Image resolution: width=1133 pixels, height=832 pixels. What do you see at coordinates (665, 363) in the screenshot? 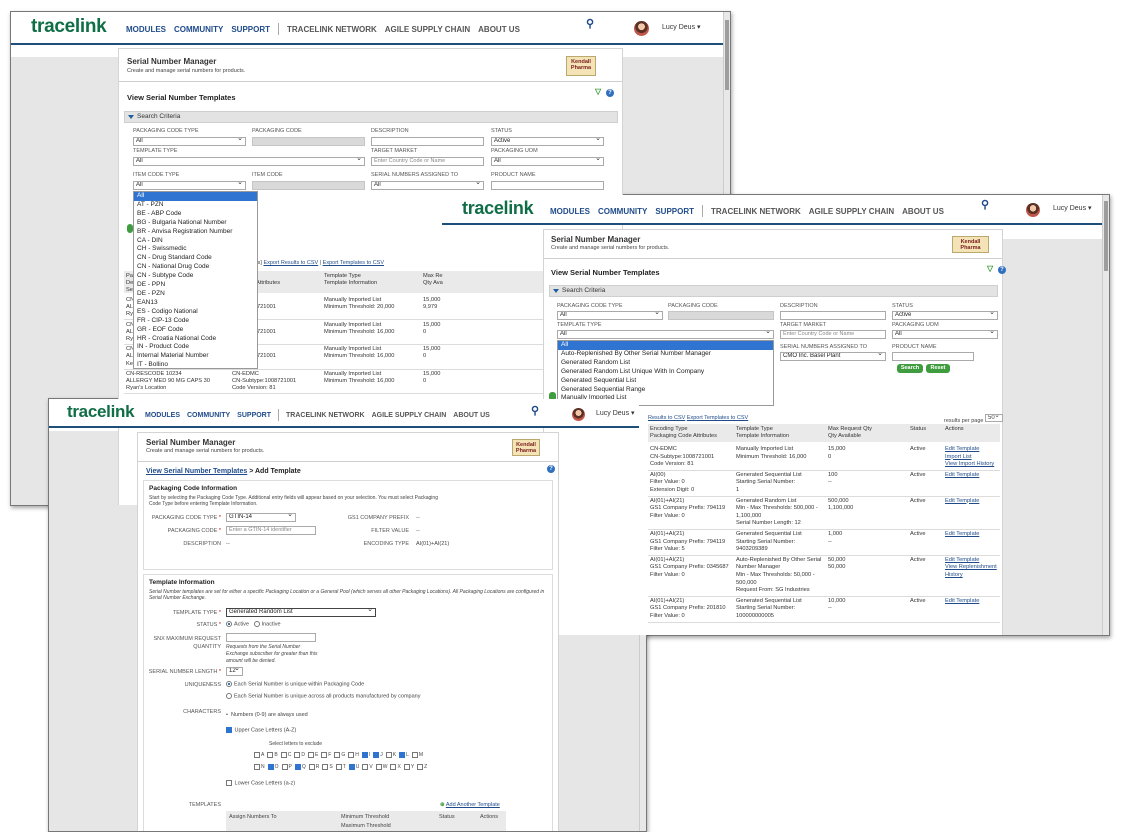
I see `dropdown-option: Generated Random List` at bounding box center [665, 363].